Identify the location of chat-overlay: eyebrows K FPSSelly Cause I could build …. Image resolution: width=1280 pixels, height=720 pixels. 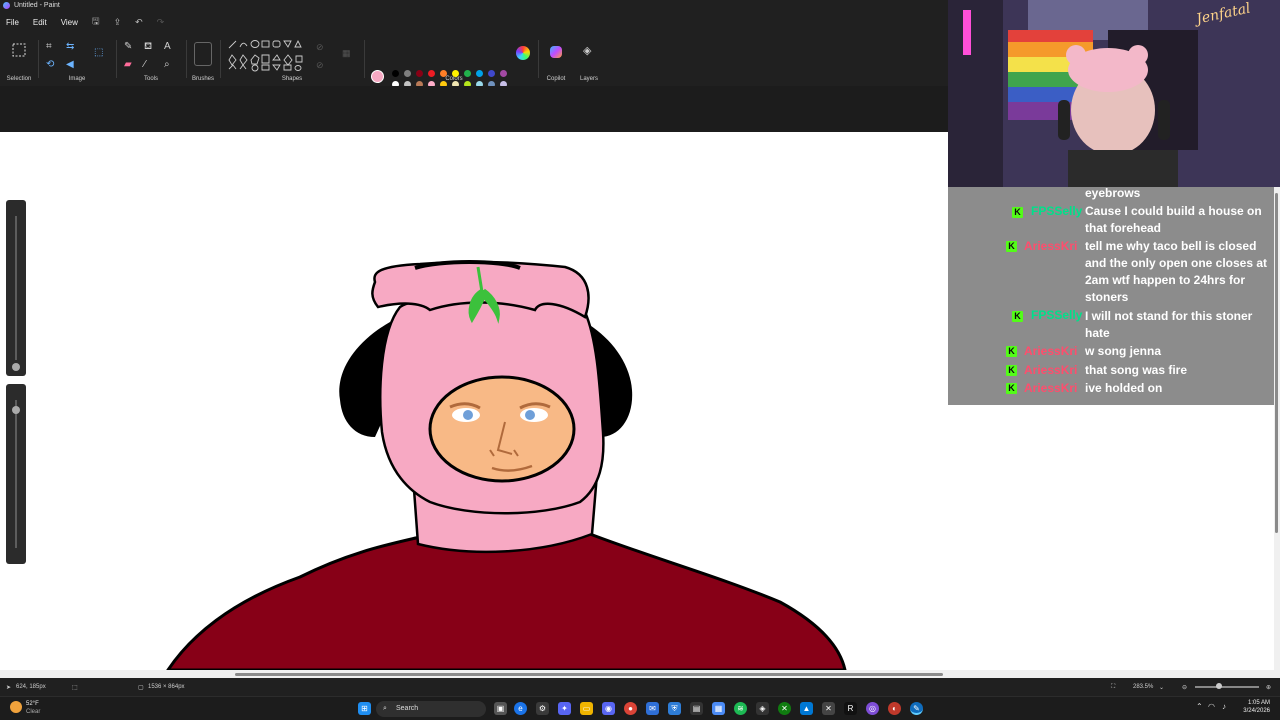
(1112, 295).